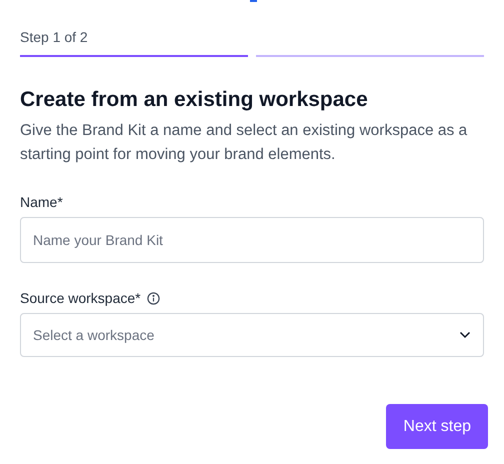 The height and width of the screenshot is (464, 504). Describe the element at coordinates (252, 335) in the screenshot. I see `workspace-select: Select a workspace` at that location.